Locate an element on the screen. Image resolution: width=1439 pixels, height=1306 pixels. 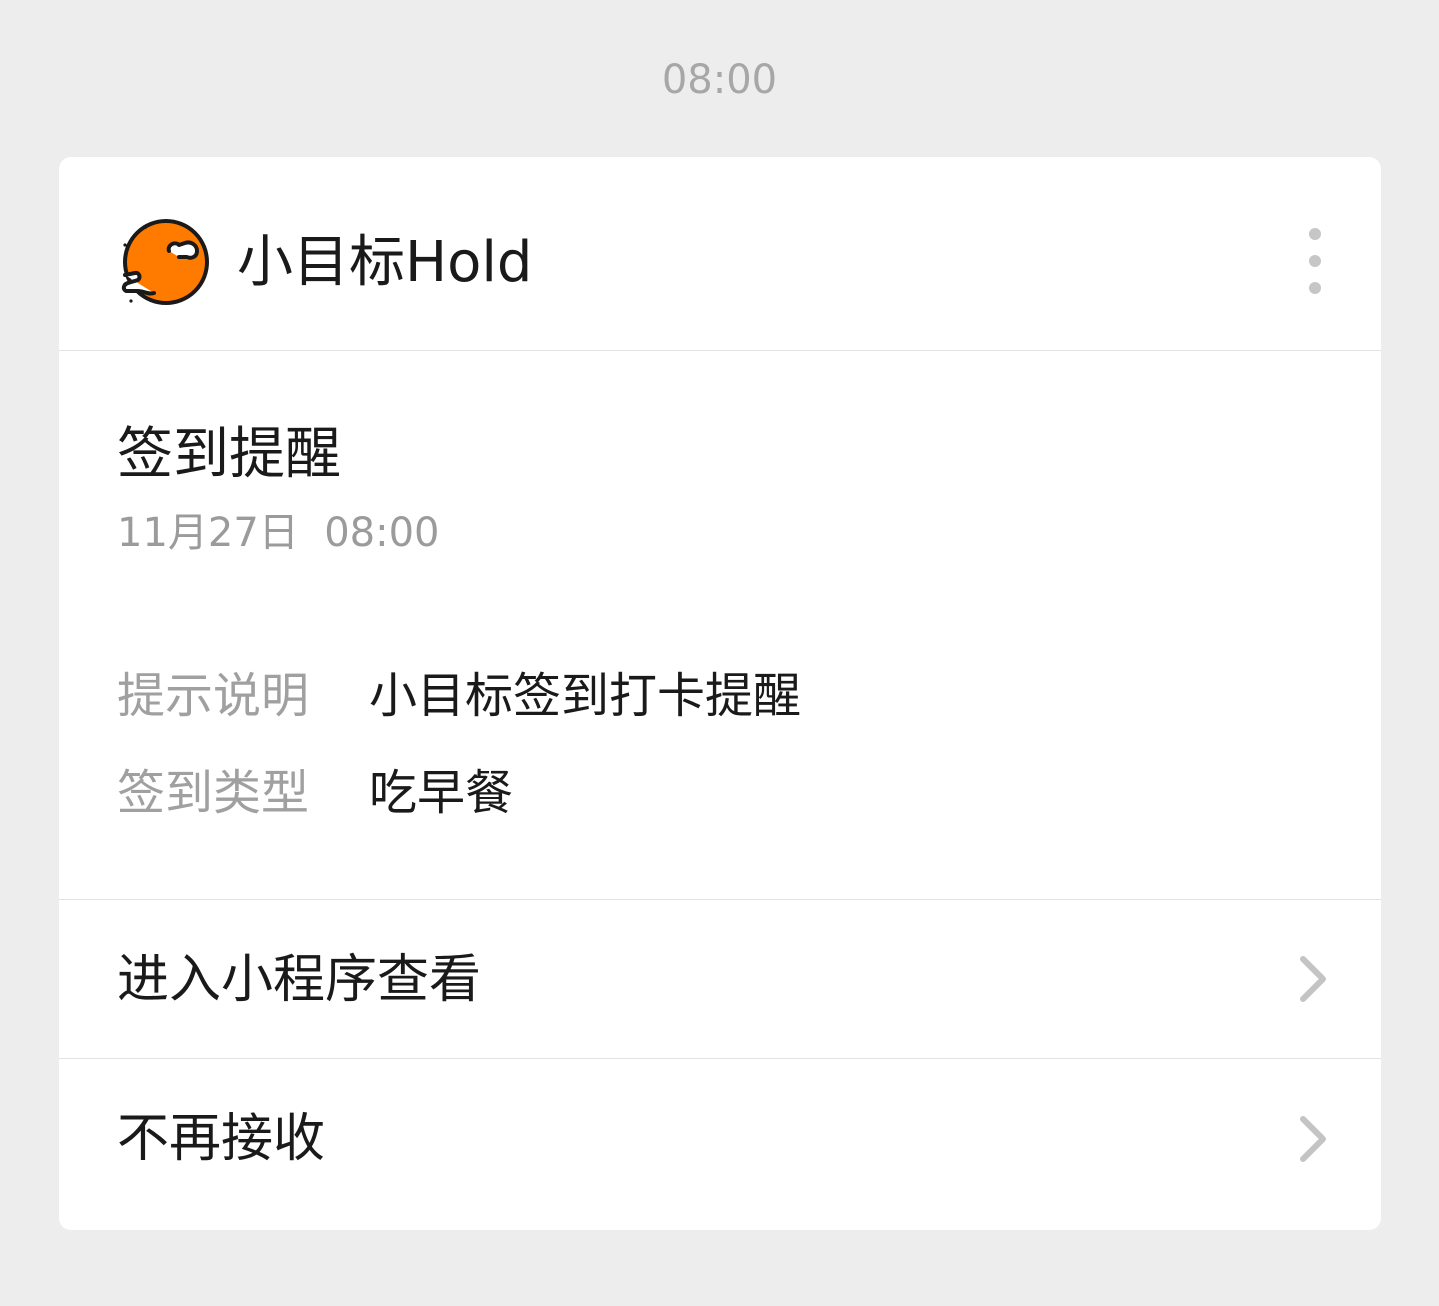
action-label: 不再接收 is located at coordinates (221, 1139).